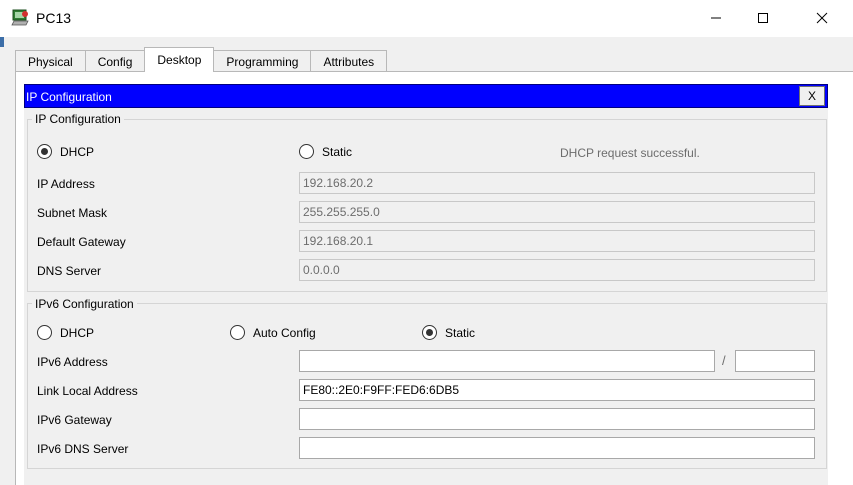 This screenshot has height=485, width=853. I want to click on title-bar: PC13, so click(426, 18).